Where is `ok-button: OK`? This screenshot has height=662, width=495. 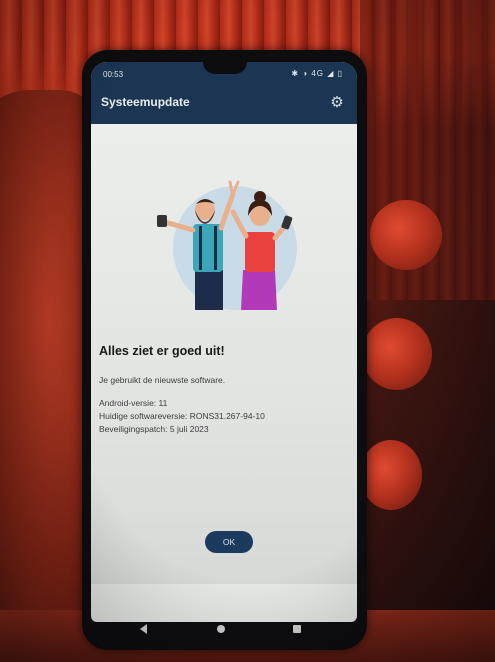
ok-button: OK is located at coordinates (229, 542).